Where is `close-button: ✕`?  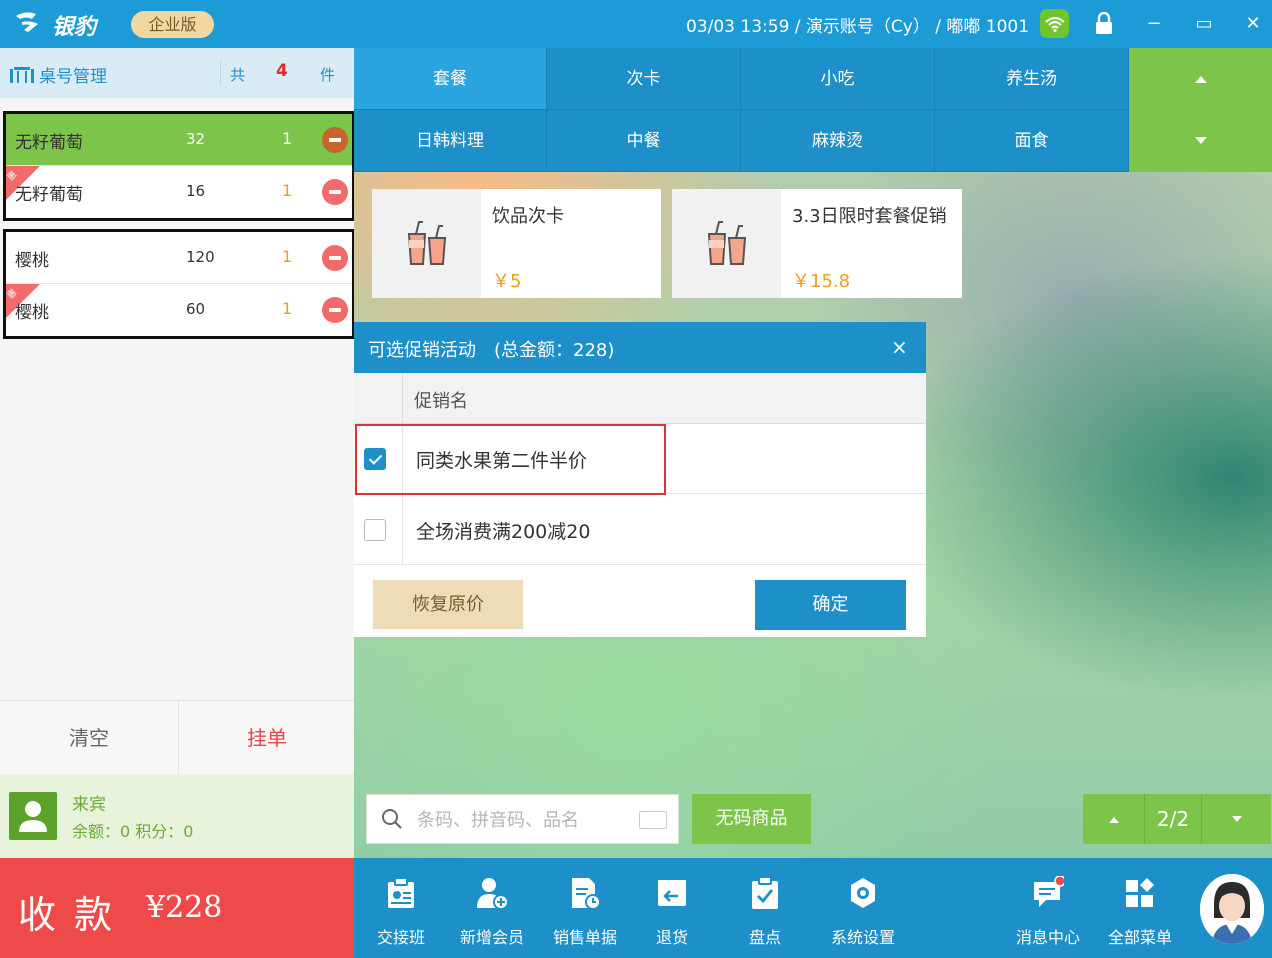
close-button: ✕ is located at coordinates (1253, 23).